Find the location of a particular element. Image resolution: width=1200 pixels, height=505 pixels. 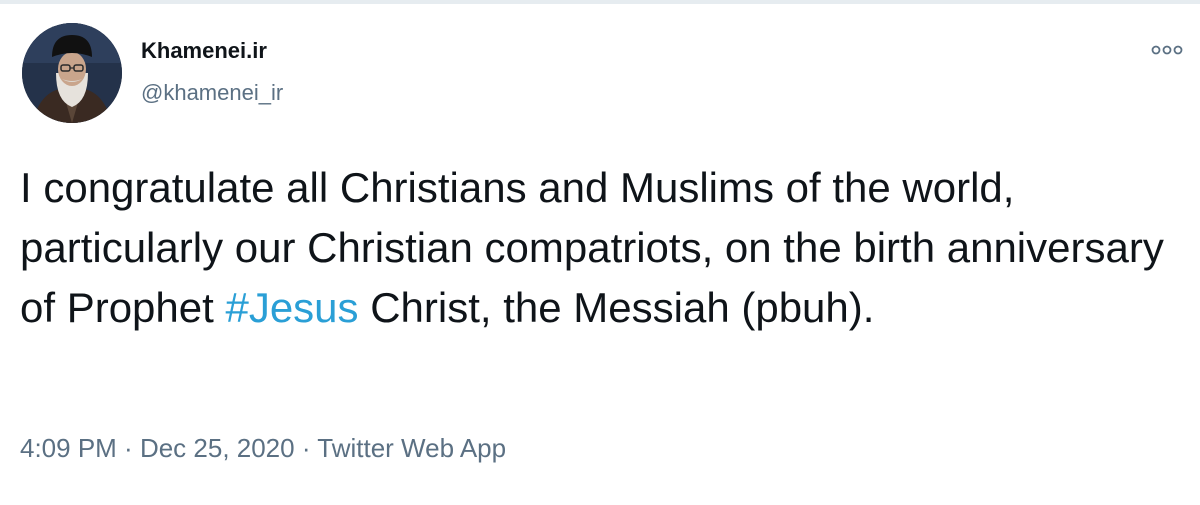

hashtag-link: #Jesus is located at coordinates (291, 307).